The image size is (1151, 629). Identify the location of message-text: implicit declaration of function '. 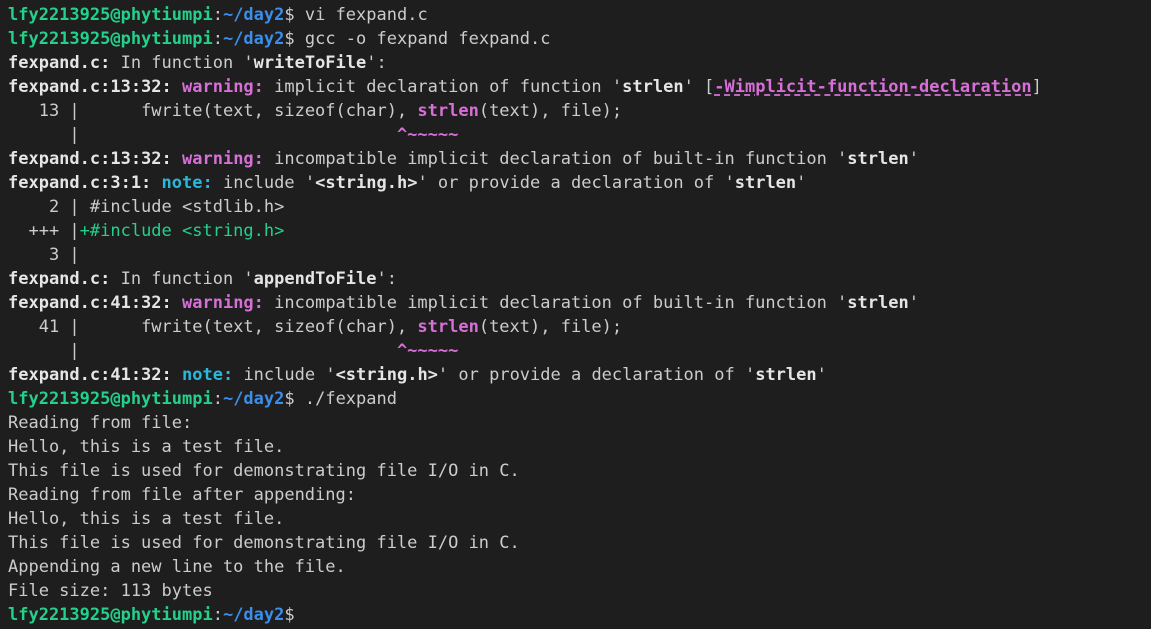
(443, 87).